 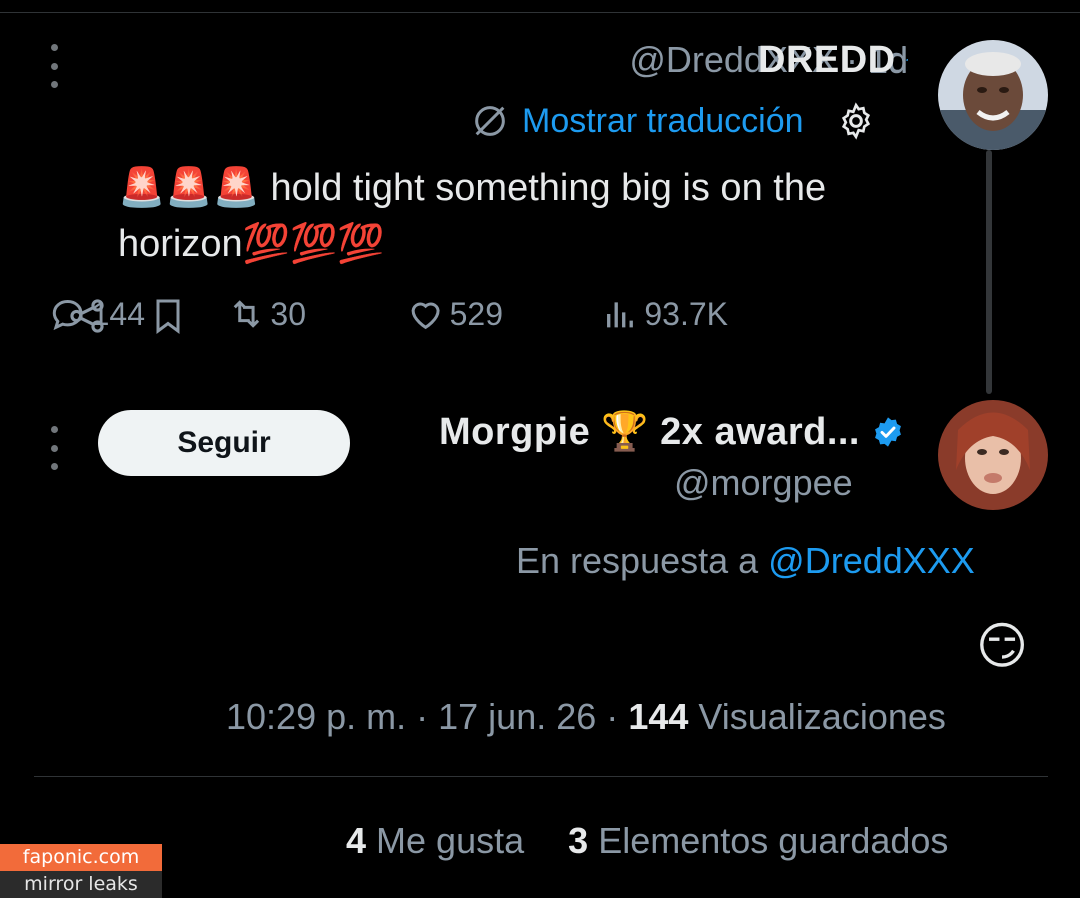 What do you see at coordinates (356, 840) in the screenshot?
I see `likes-count: 4` at bounding box center [356, 840].